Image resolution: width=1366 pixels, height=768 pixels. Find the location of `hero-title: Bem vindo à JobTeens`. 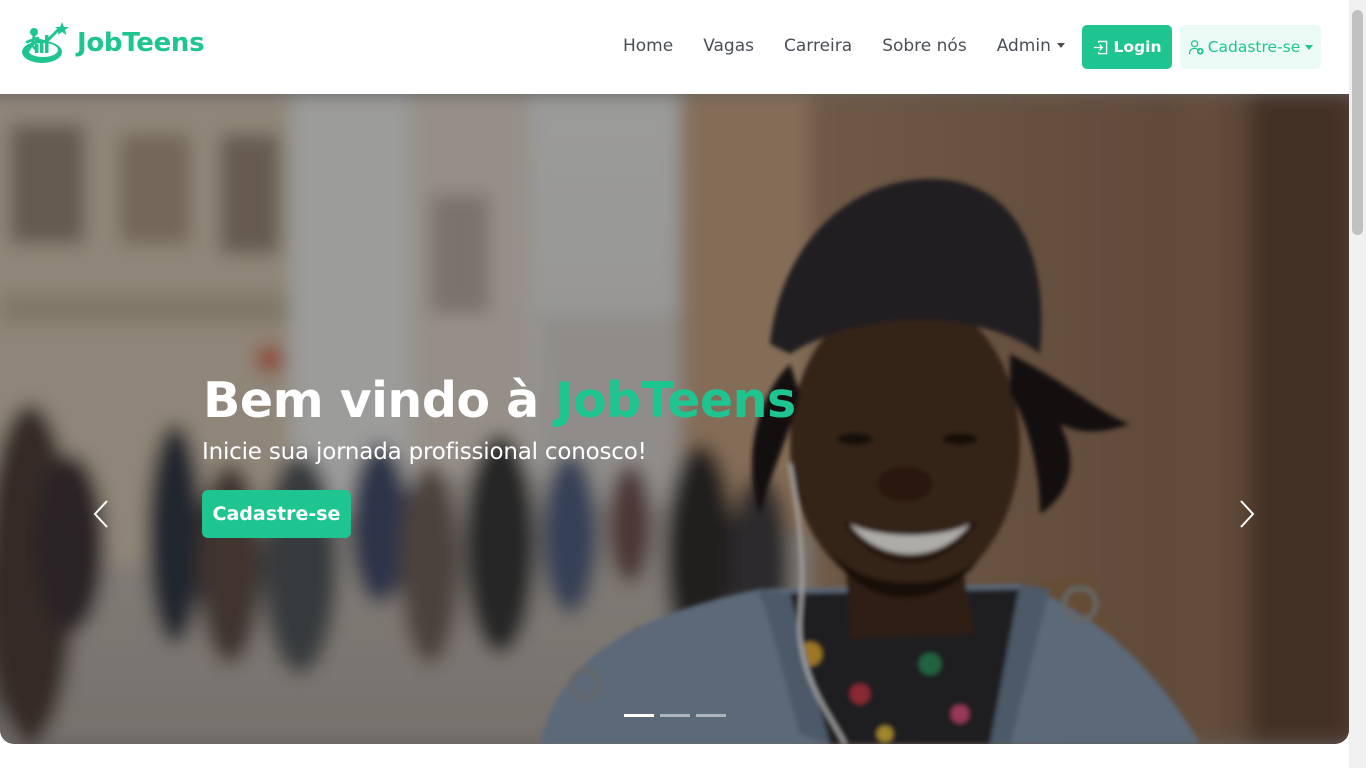

hero-title: Bem vindo à JobTeens is located at coordinates (499, 400).